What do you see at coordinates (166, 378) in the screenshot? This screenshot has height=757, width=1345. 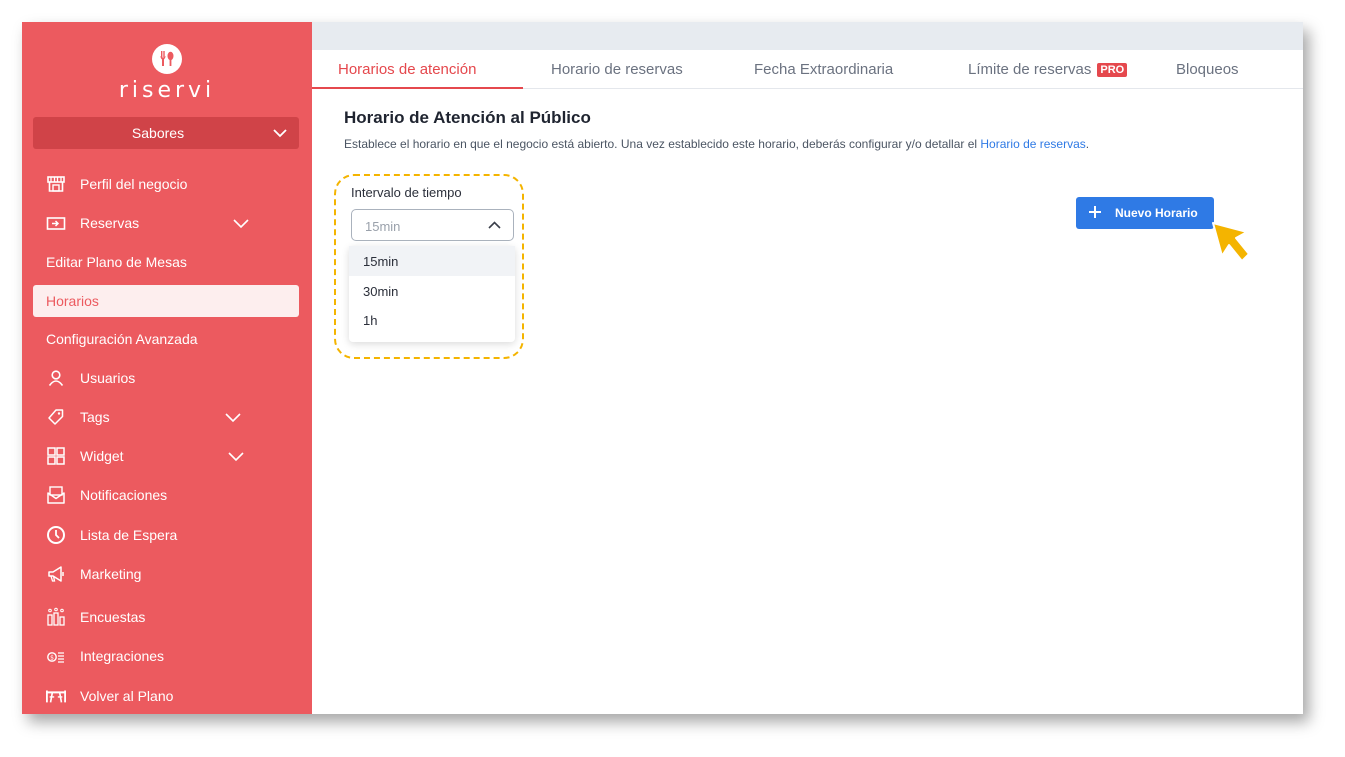 I see `sidebar-item-usuarios: Usuarios` at bounding box center [166, 378].